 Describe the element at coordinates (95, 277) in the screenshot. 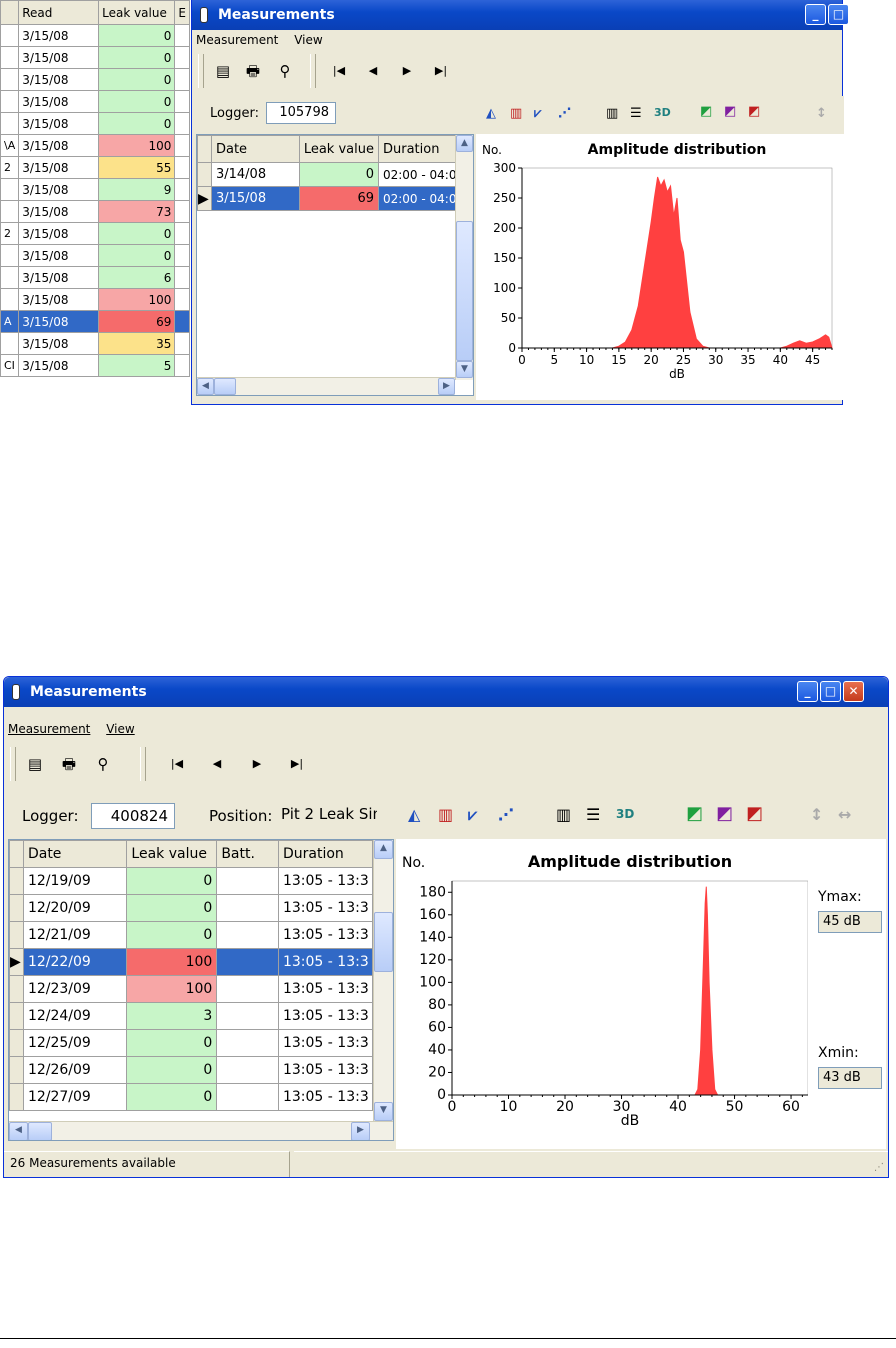

I see `table-row: 3/15/08 6` at that location.